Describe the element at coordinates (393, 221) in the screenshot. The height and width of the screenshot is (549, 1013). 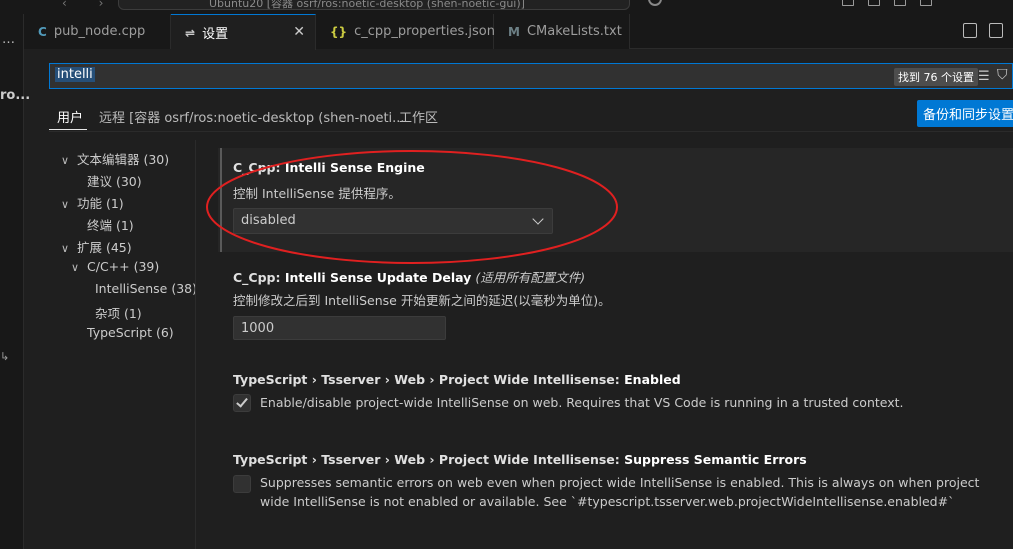
I see `intellisense-engine-select: disabled` at that location.